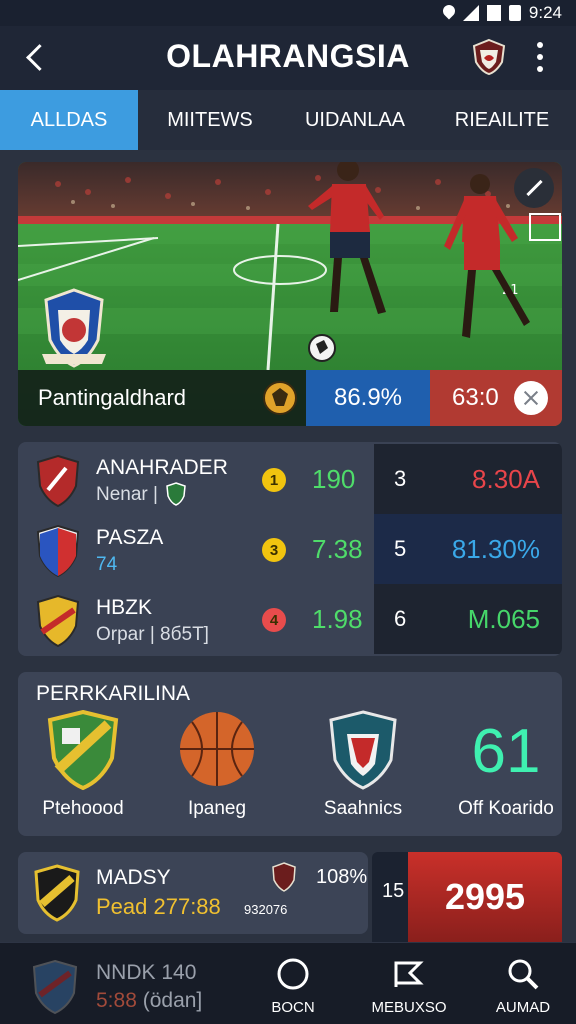 The image size is (576, 1024). I want to click on odd-value: 7.38, so click(337, 549).